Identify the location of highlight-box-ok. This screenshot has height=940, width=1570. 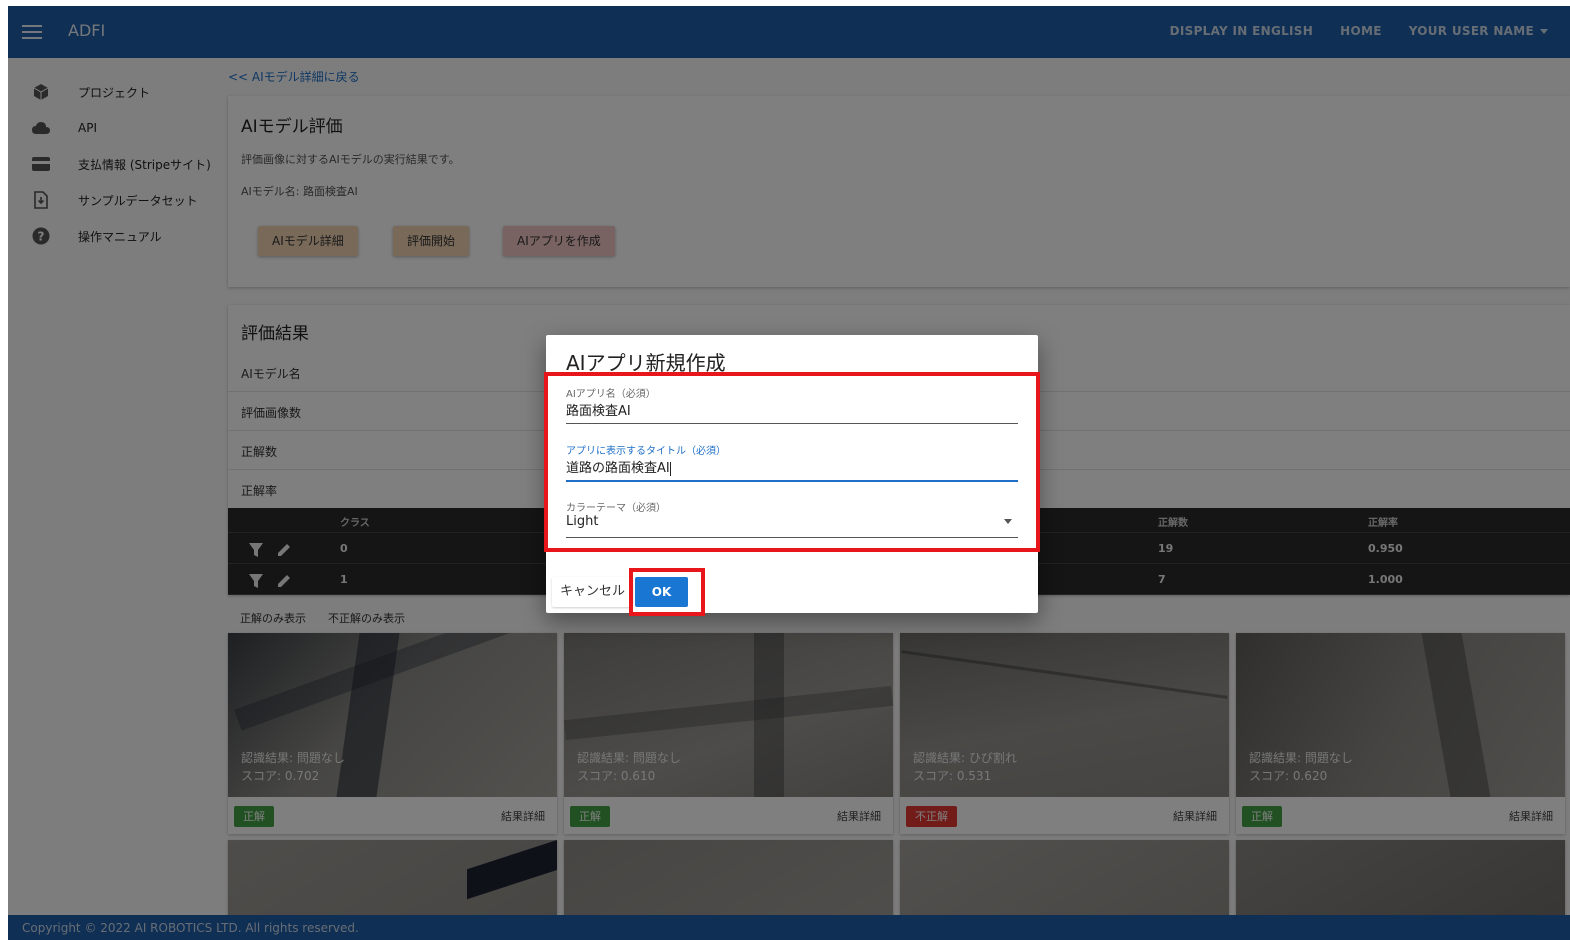
(667, 592).